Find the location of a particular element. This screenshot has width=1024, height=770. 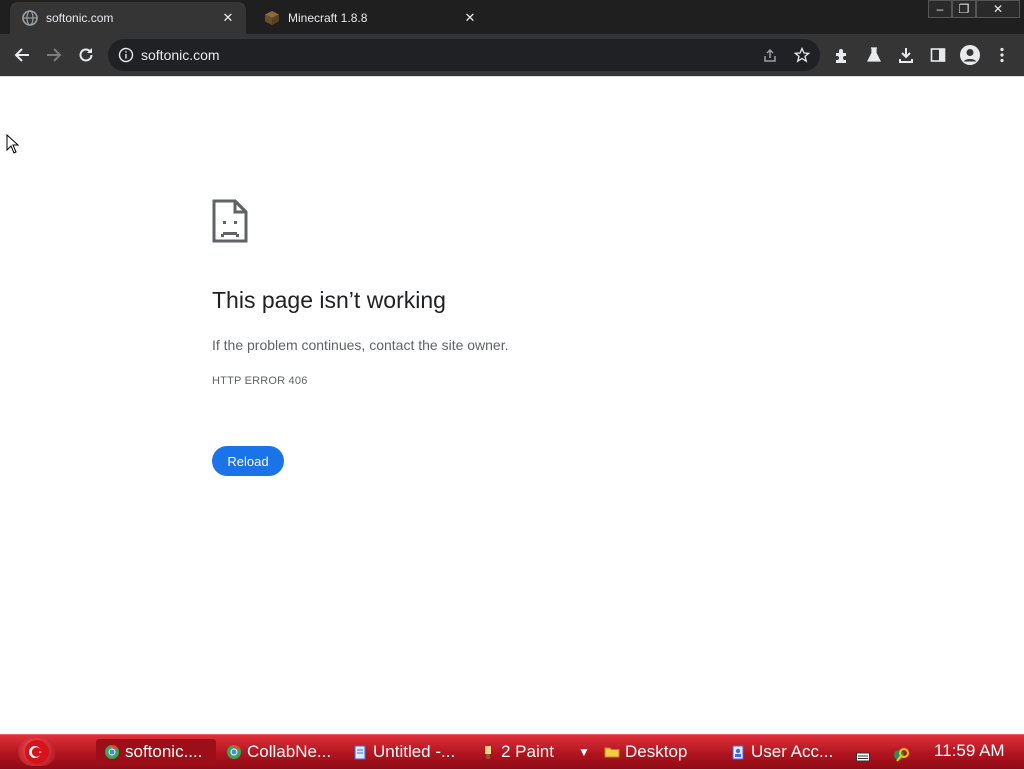

back-button is located at coordinates (22, 55).